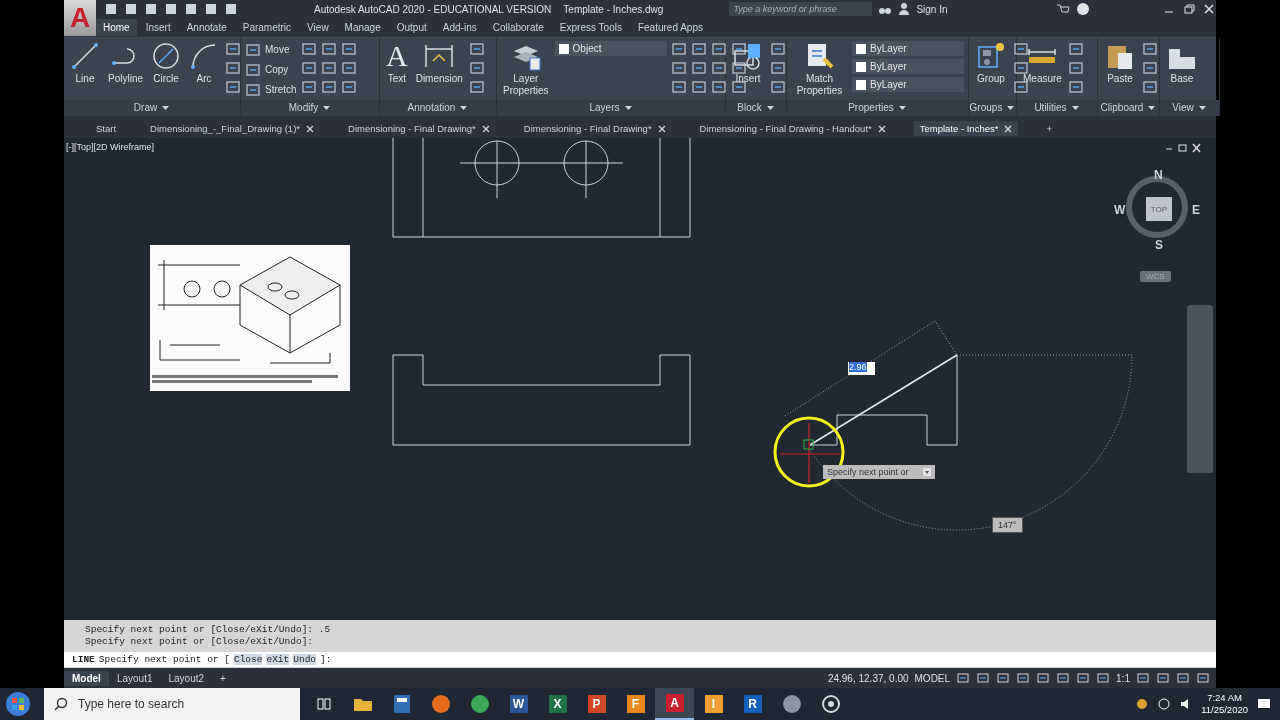  Describe the element at coordinates (397, 56) in the screenshot. I see `text-icon: A` at that location.